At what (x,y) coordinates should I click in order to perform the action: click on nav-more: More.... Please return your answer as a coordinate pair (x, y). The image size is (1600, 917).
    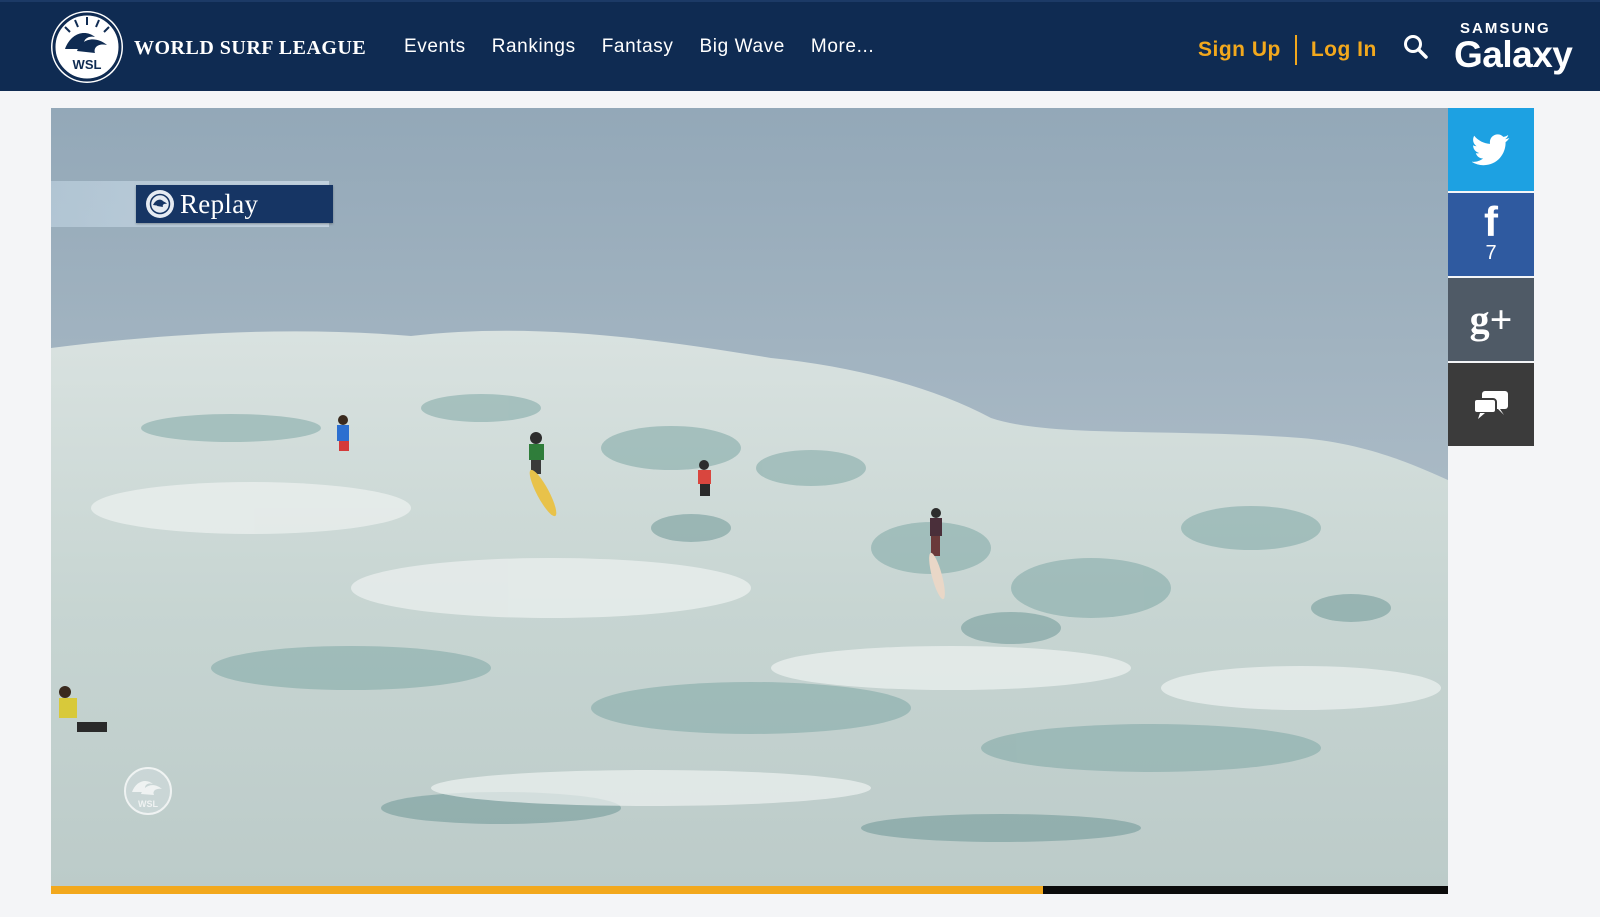
    Looking at the image, I should click on (842, 47).